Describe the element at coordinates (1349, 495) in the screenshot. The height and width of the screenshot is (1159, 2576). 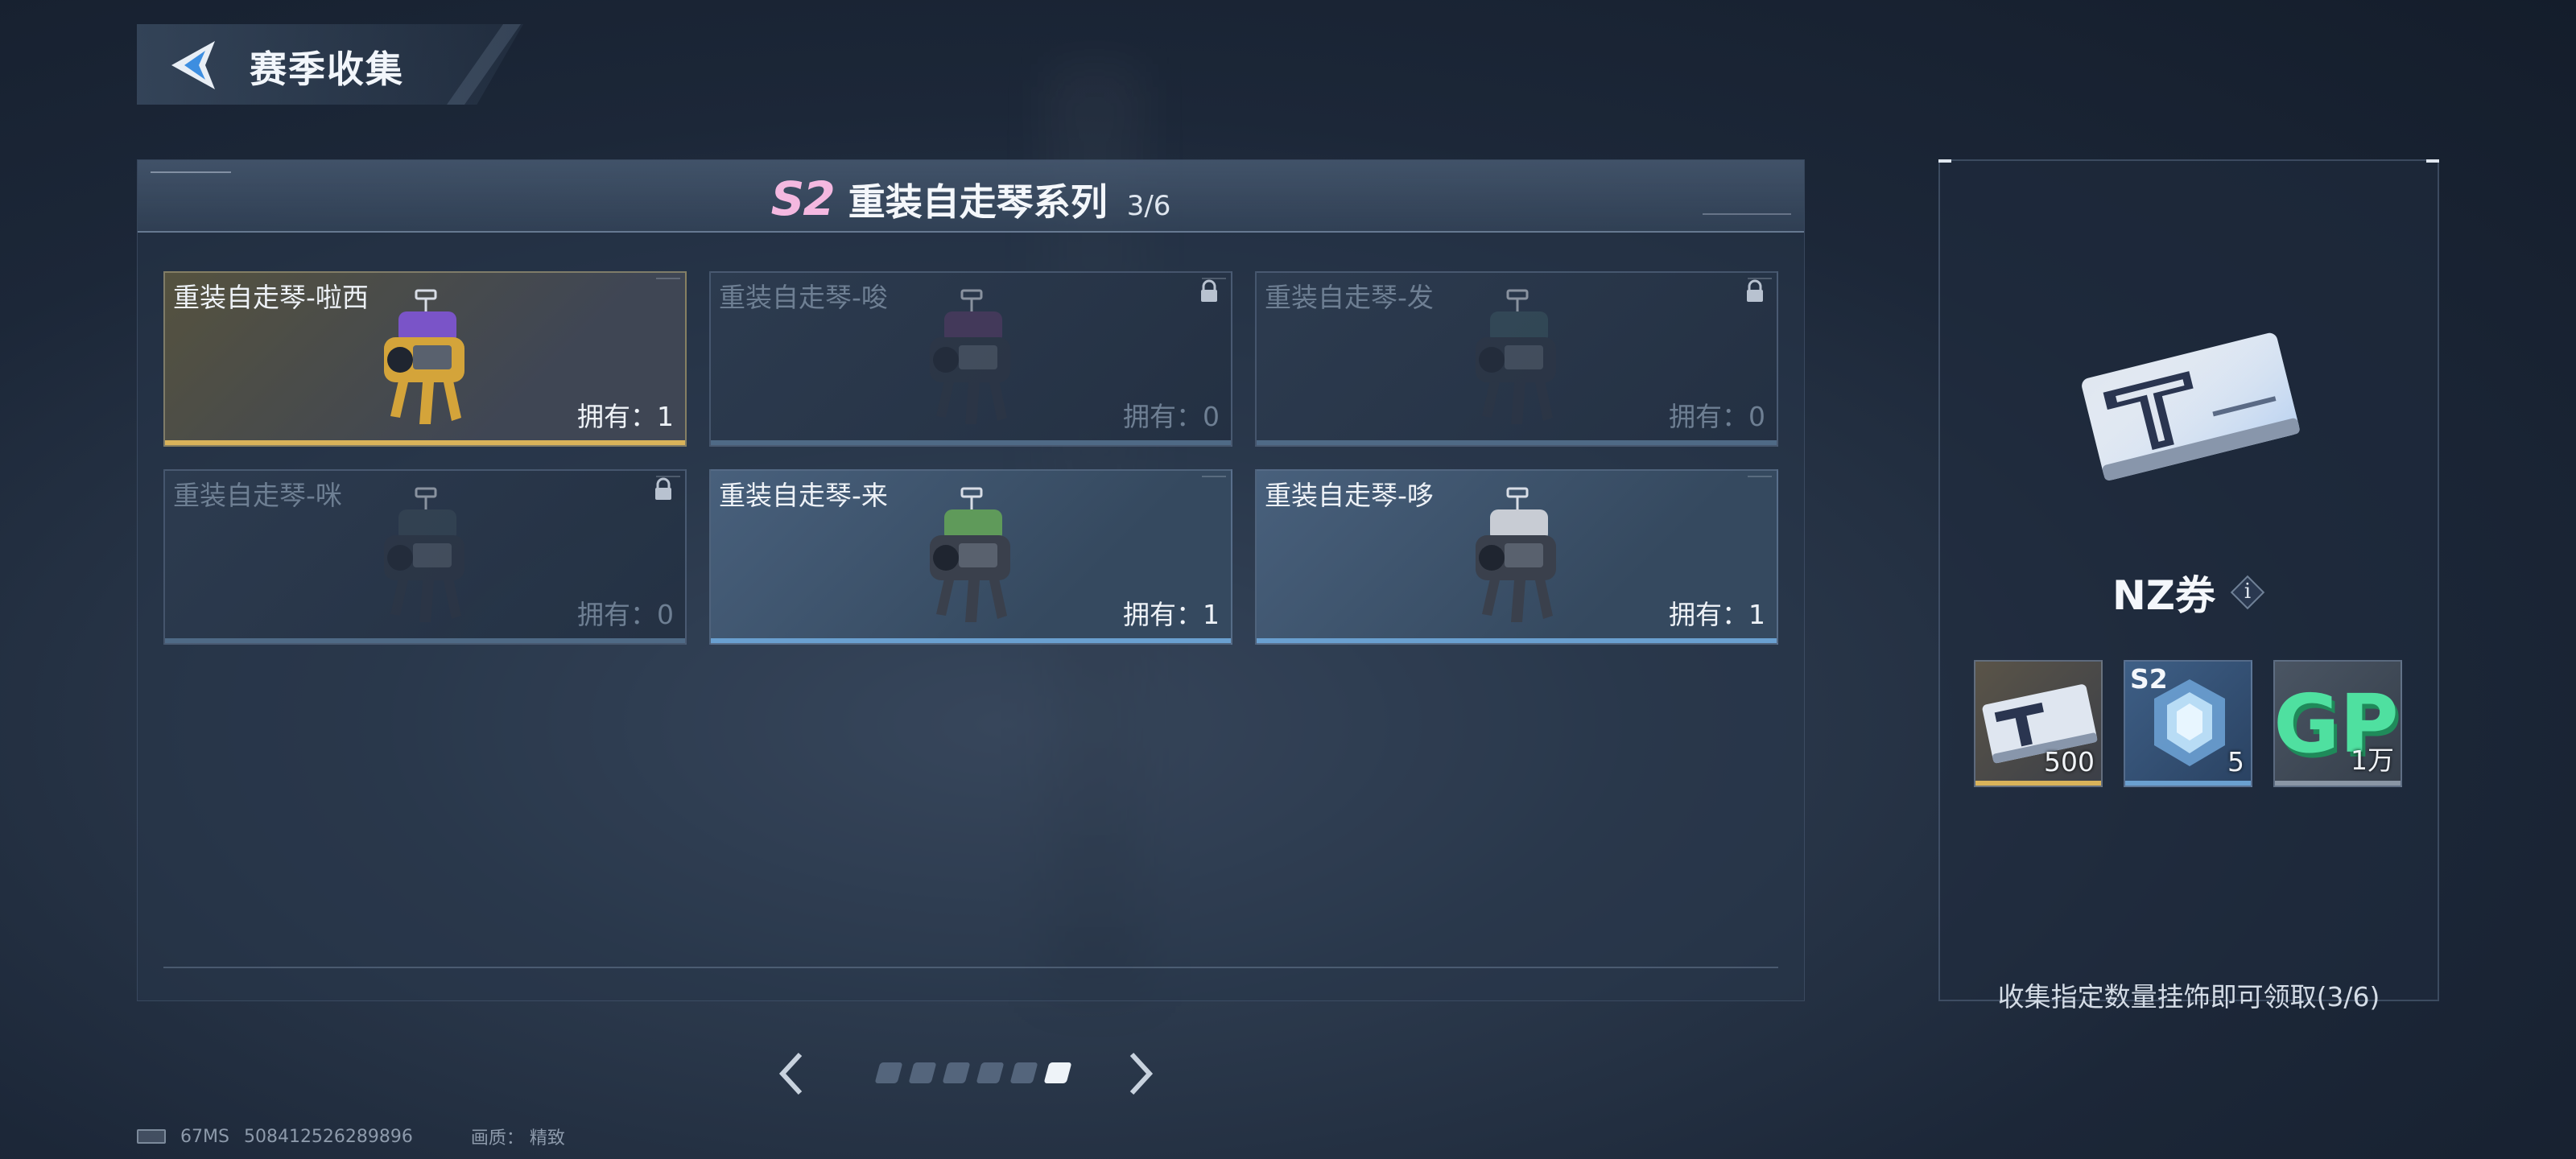
I see `card-name: 重装自走琴-哆` at that location.